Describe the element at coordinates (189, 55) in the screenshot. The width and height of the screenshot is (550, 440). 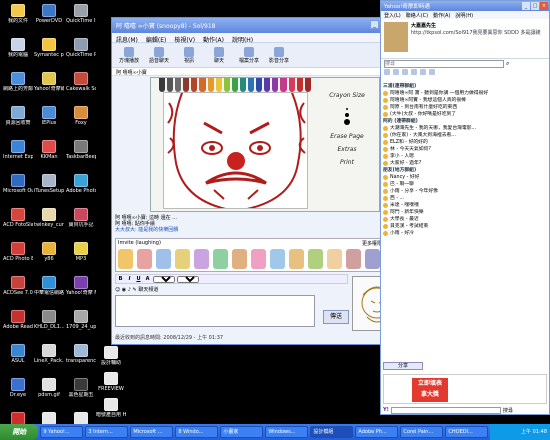
I see `tool-video: 視訊` at that location.